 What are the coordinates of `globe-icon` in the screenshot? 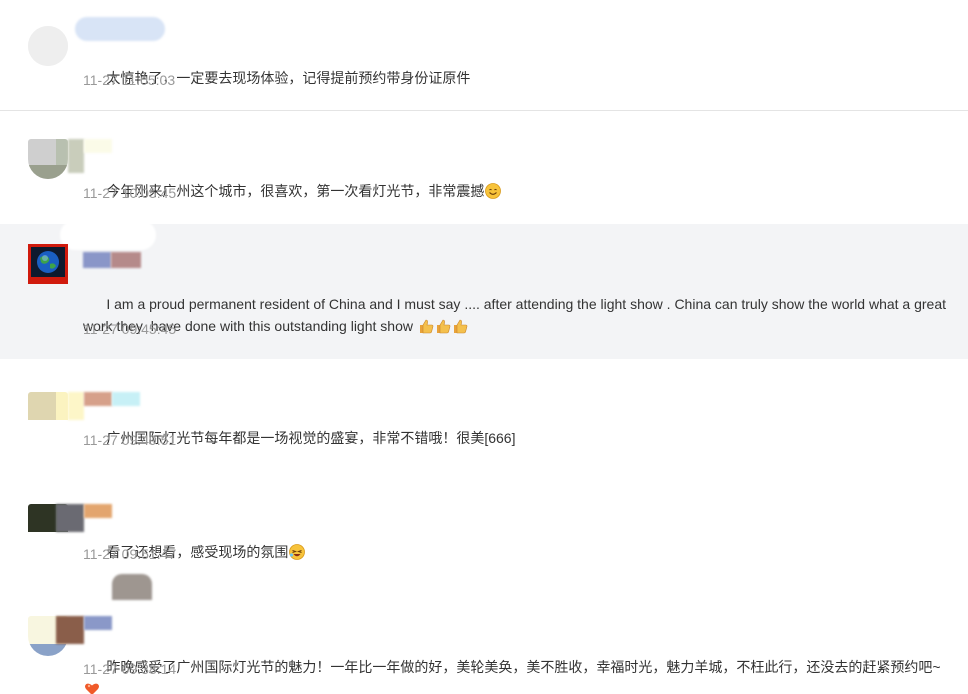 It's located at (48, 262).